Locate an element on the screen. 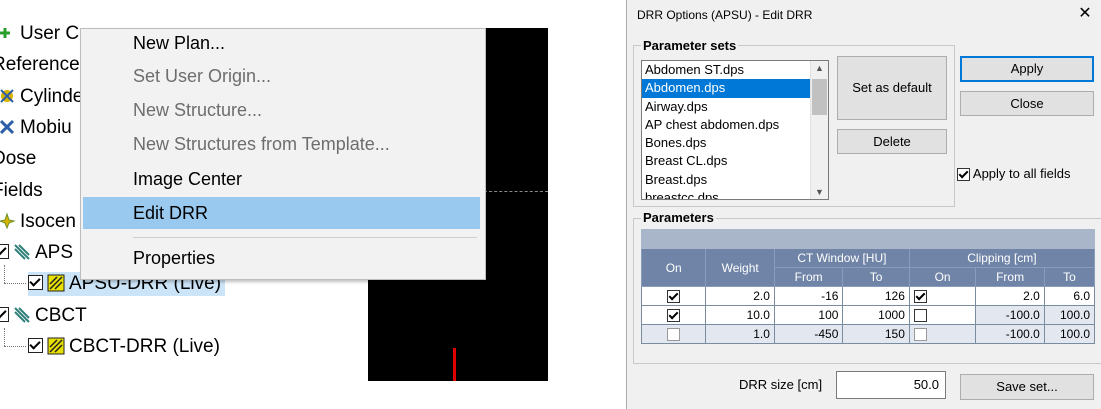  header-ct-window: CT Window [HU] is located at coordinates (841, 258).